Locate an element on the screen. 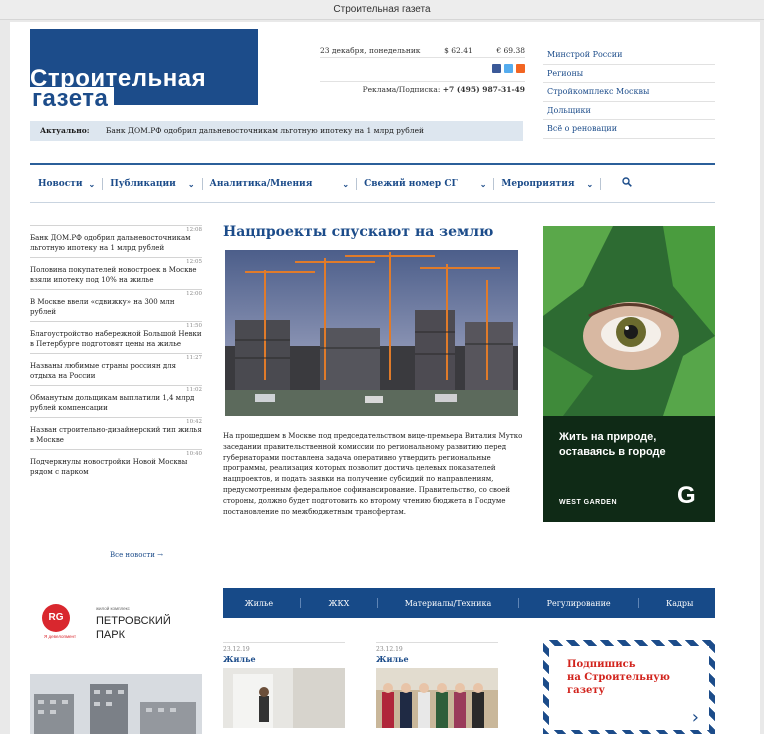 This screenshot has width=764, height=734. date-rates-row: 23 декабря, понедельник $ 62.41 € 69.38 is located at coordinates (422, 51).